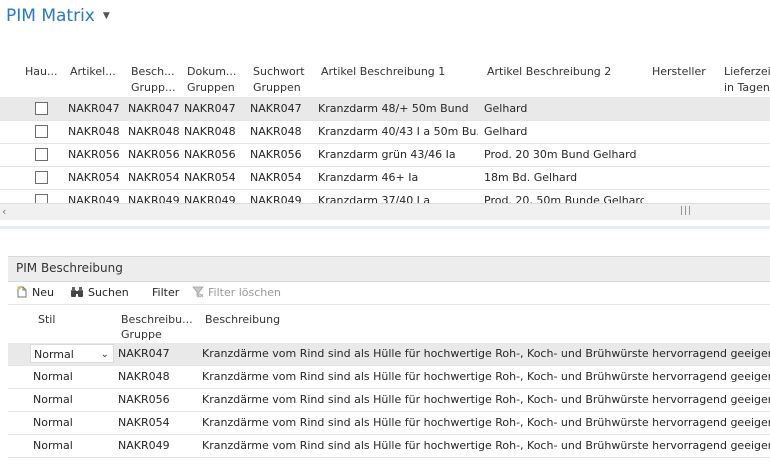  Describe the element at coordinates (217, 80) in the screenshot. I see `col-header-dokument-gruppen: Dokum... Gruppen` at that location.